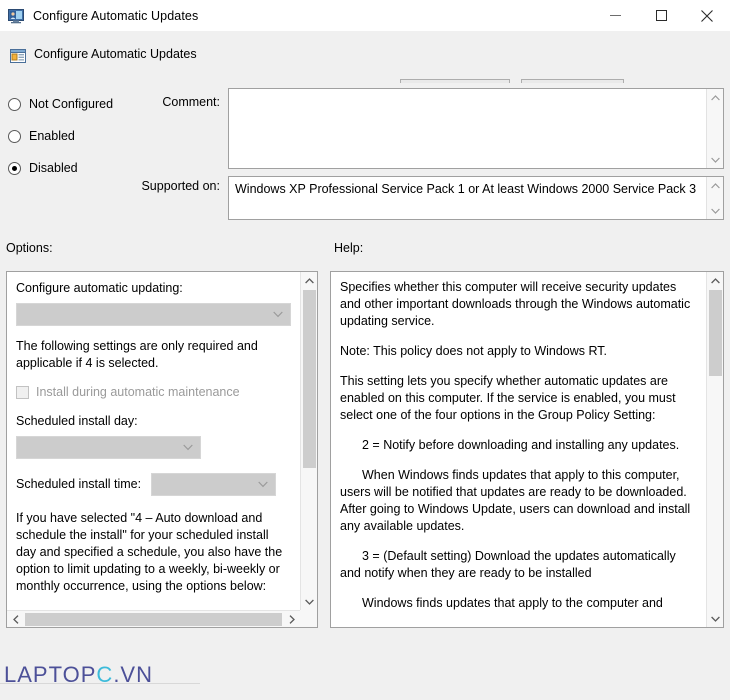  I want to click on options-hscroll-thumb, so click(153, 619).